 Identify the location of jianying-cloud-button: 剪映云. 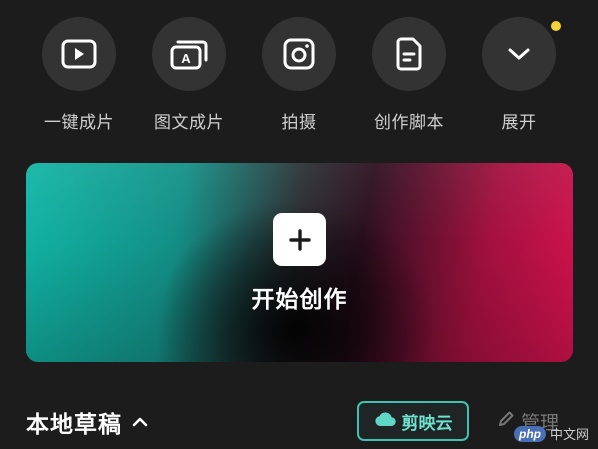
(413, 421).